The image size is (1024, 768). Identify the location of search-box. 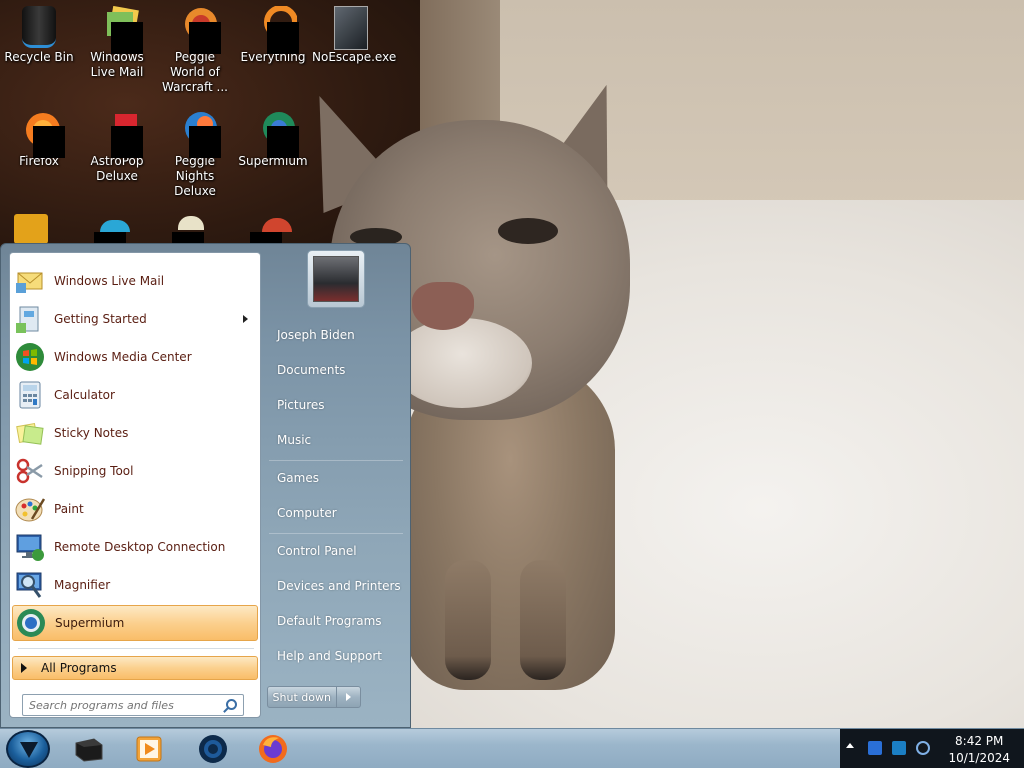
(133, 705).